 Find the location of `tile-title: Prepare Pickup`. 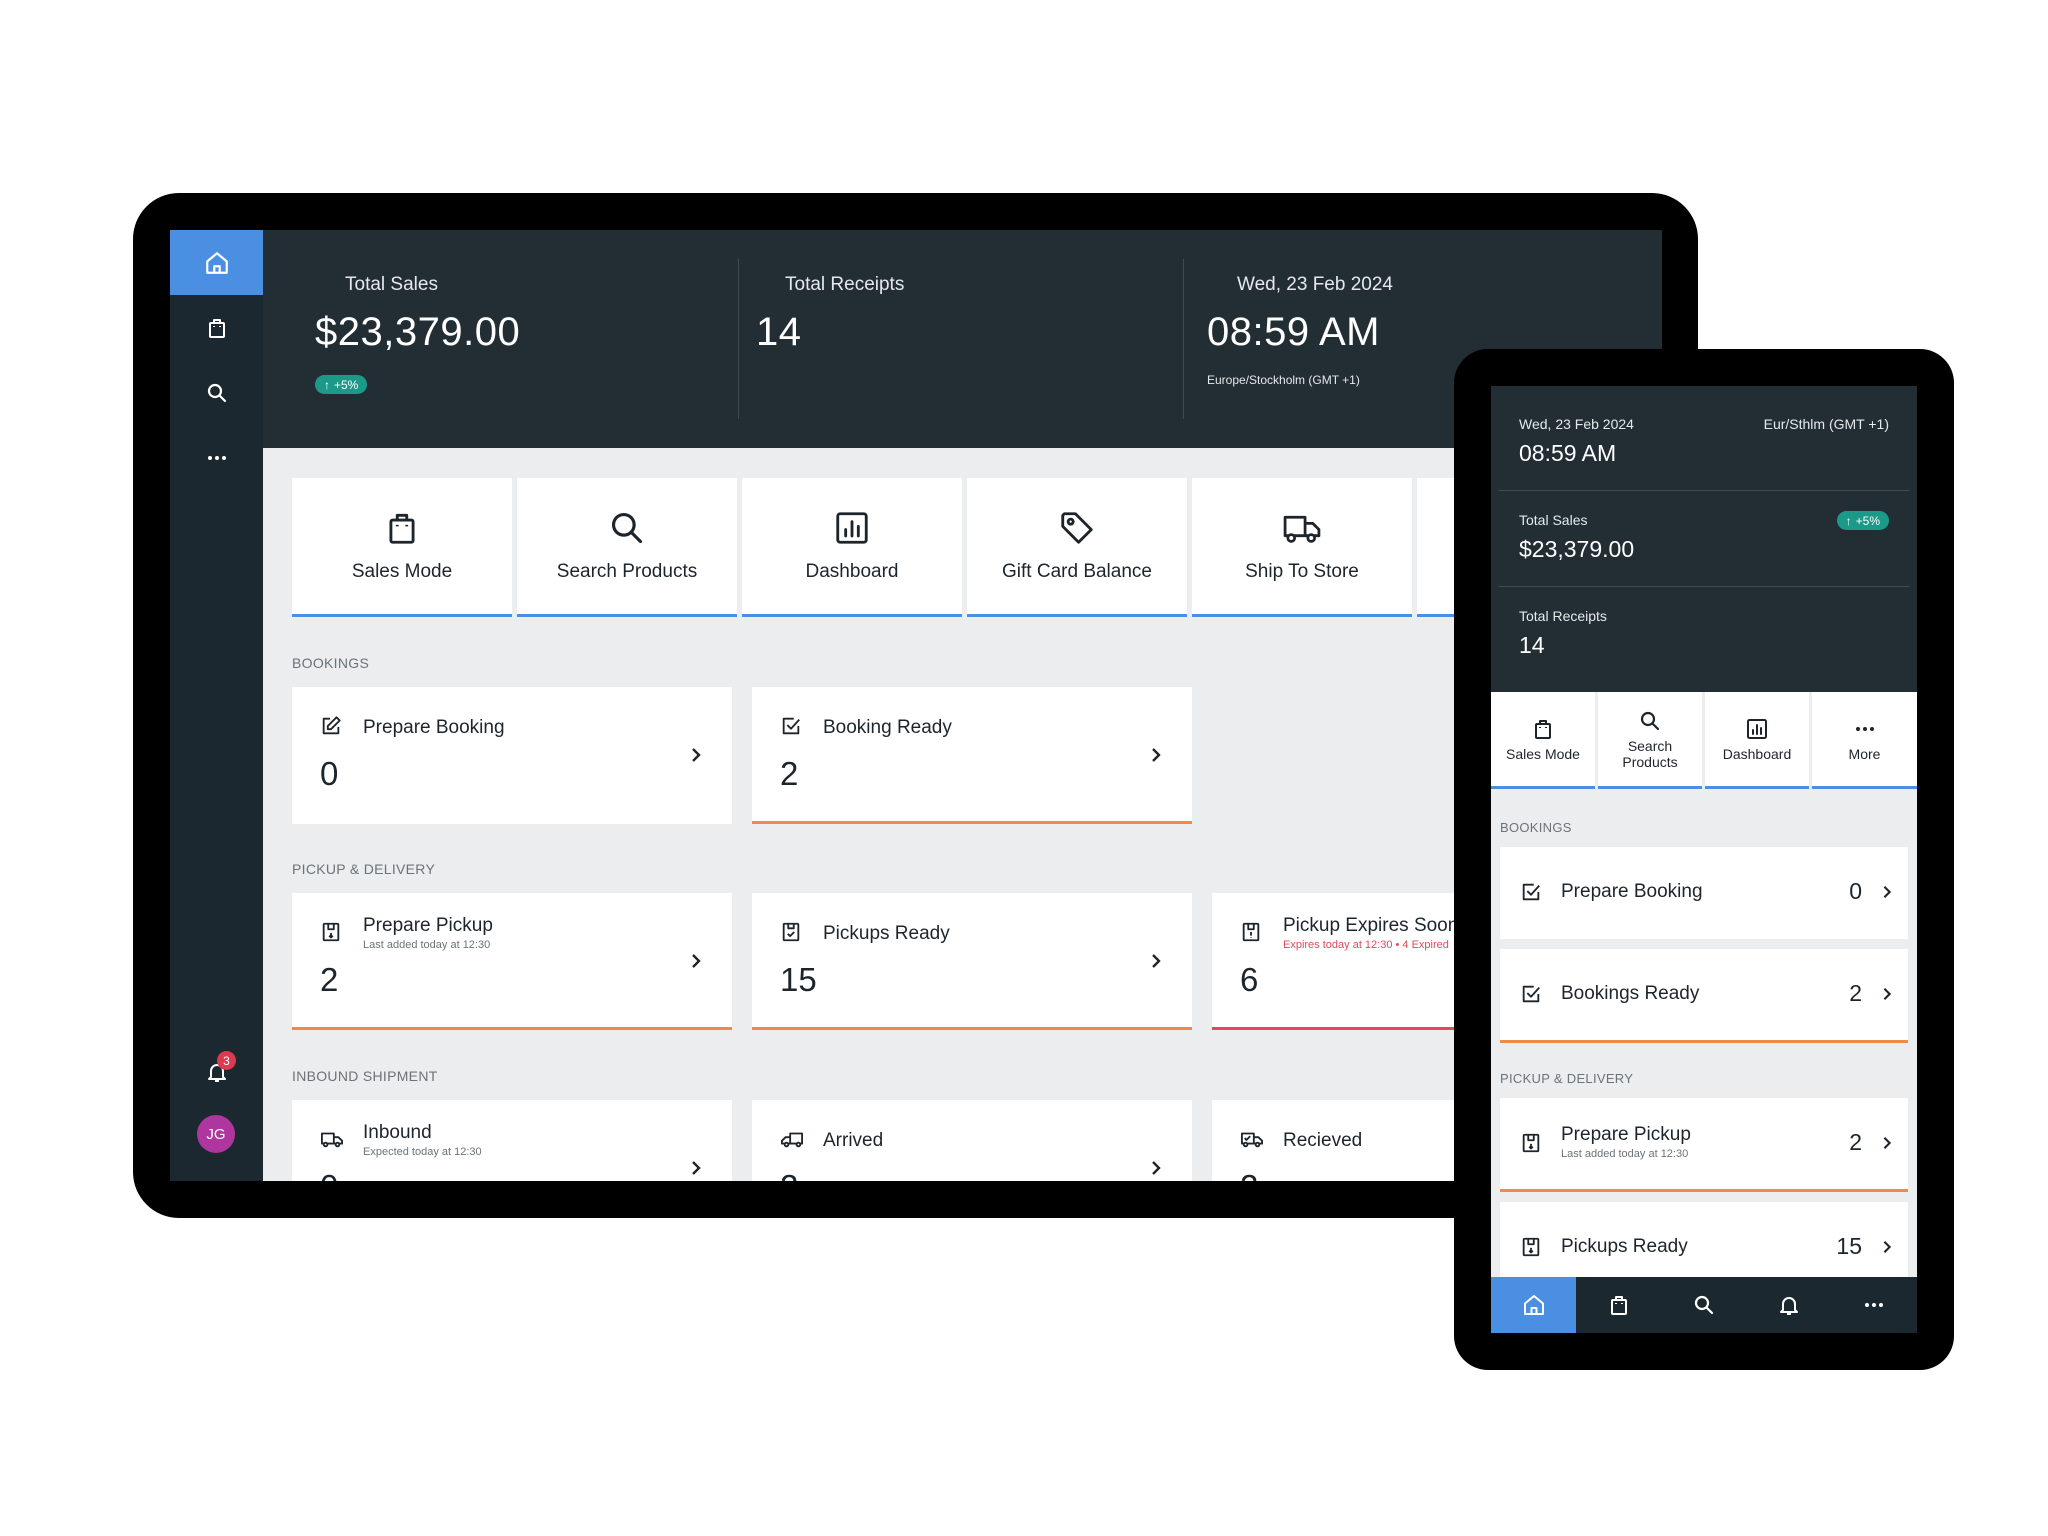

tile-title: Prepare Pickup is located at coordinates (428, 925).